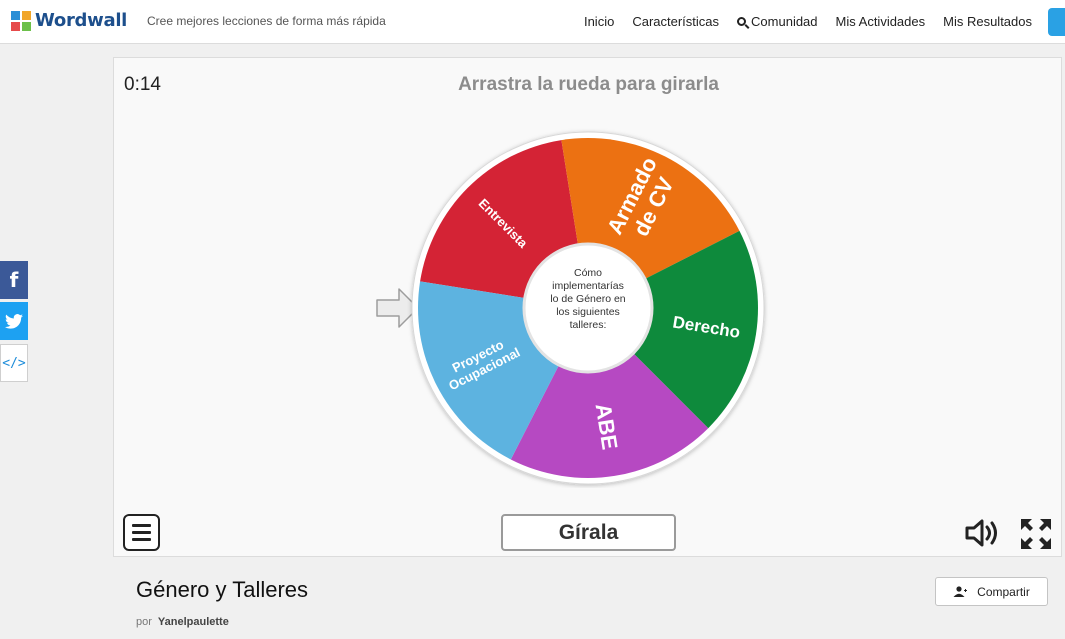 The image size is (1065, 639). What do you see at coordinates (193, 622) in the screenshot?
I see `author-name: Yanelpaulette` at bounding box center [193, 622].